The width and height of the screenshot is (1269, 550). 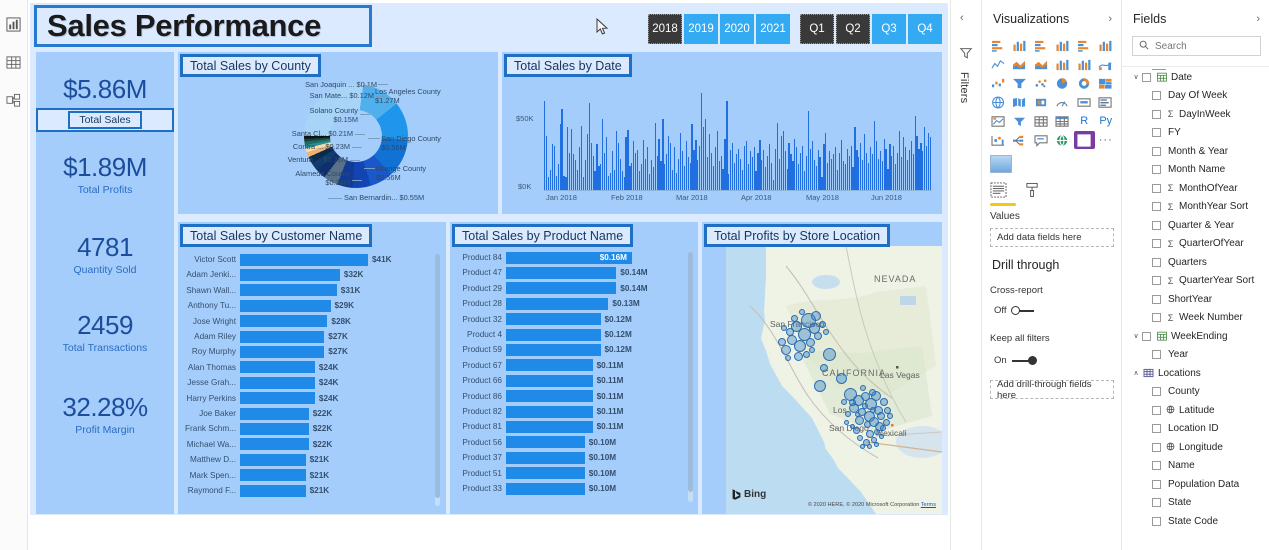 I want to click on date-bar, so click(x=931, y=163).